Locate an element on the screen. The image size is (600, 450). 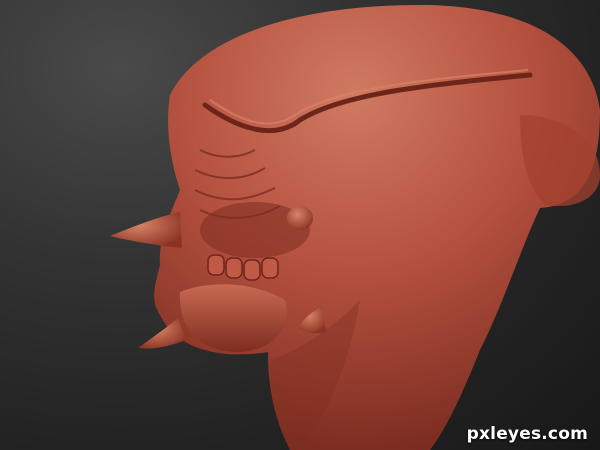
ear-knob is located at coordinates (300, 218).